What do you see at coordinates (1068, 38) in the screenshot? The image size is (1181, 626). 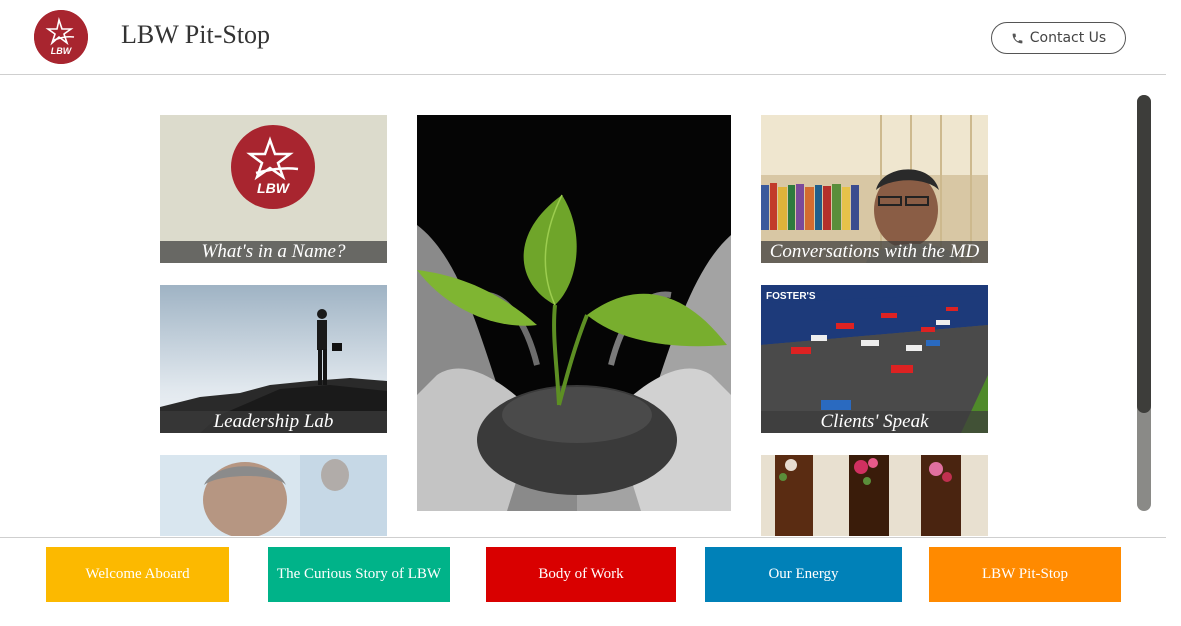 I see `contact-us-label: Contact Us` at bounding box center [1068, 38].